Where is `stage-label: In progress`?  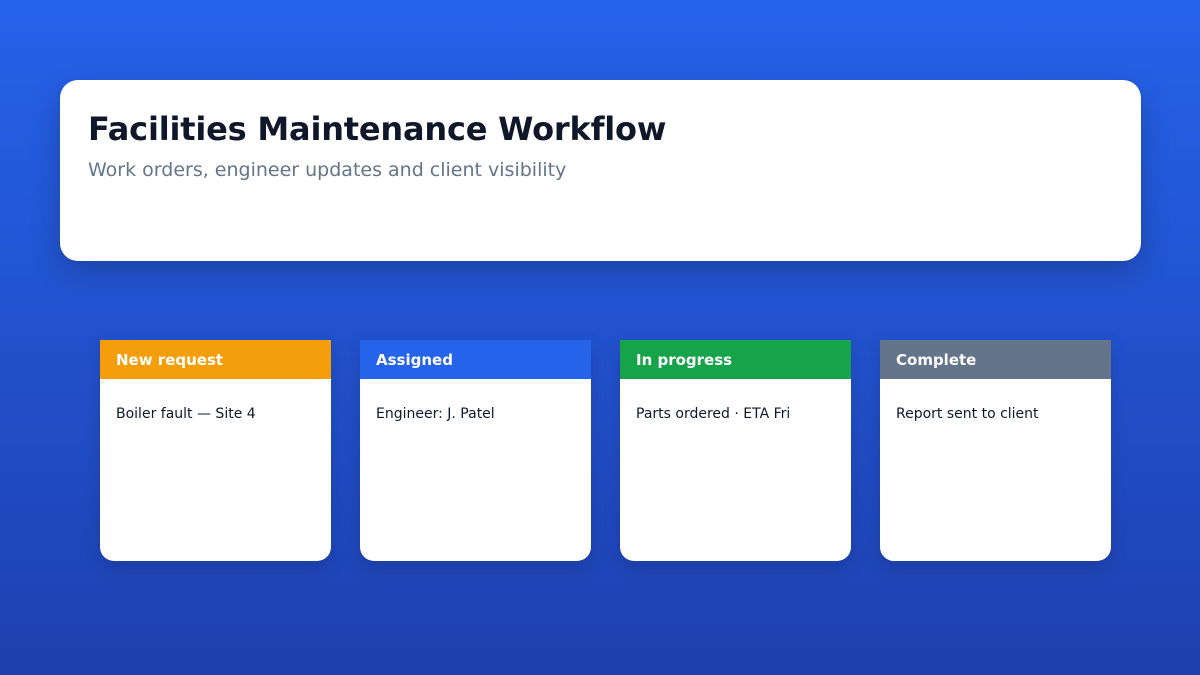 stage-label: In progress is located at coordinates (684, 359).